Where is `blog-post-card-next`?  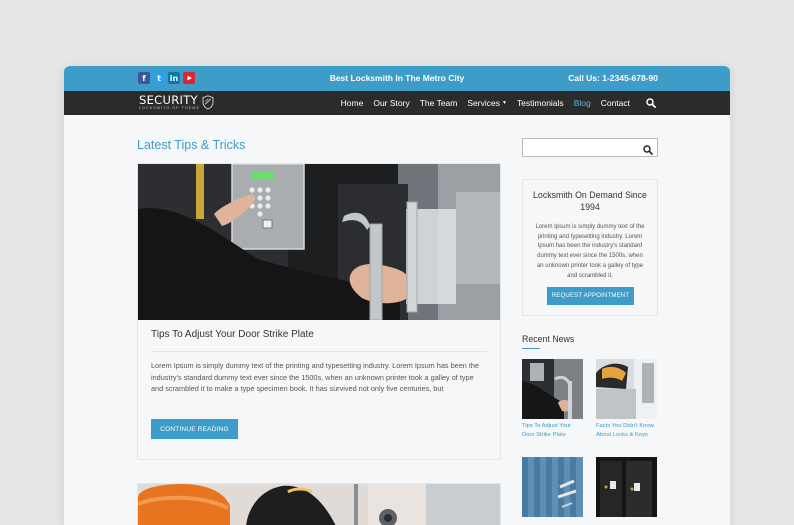
blog-post-card-next is located at coordinates (319, 504).